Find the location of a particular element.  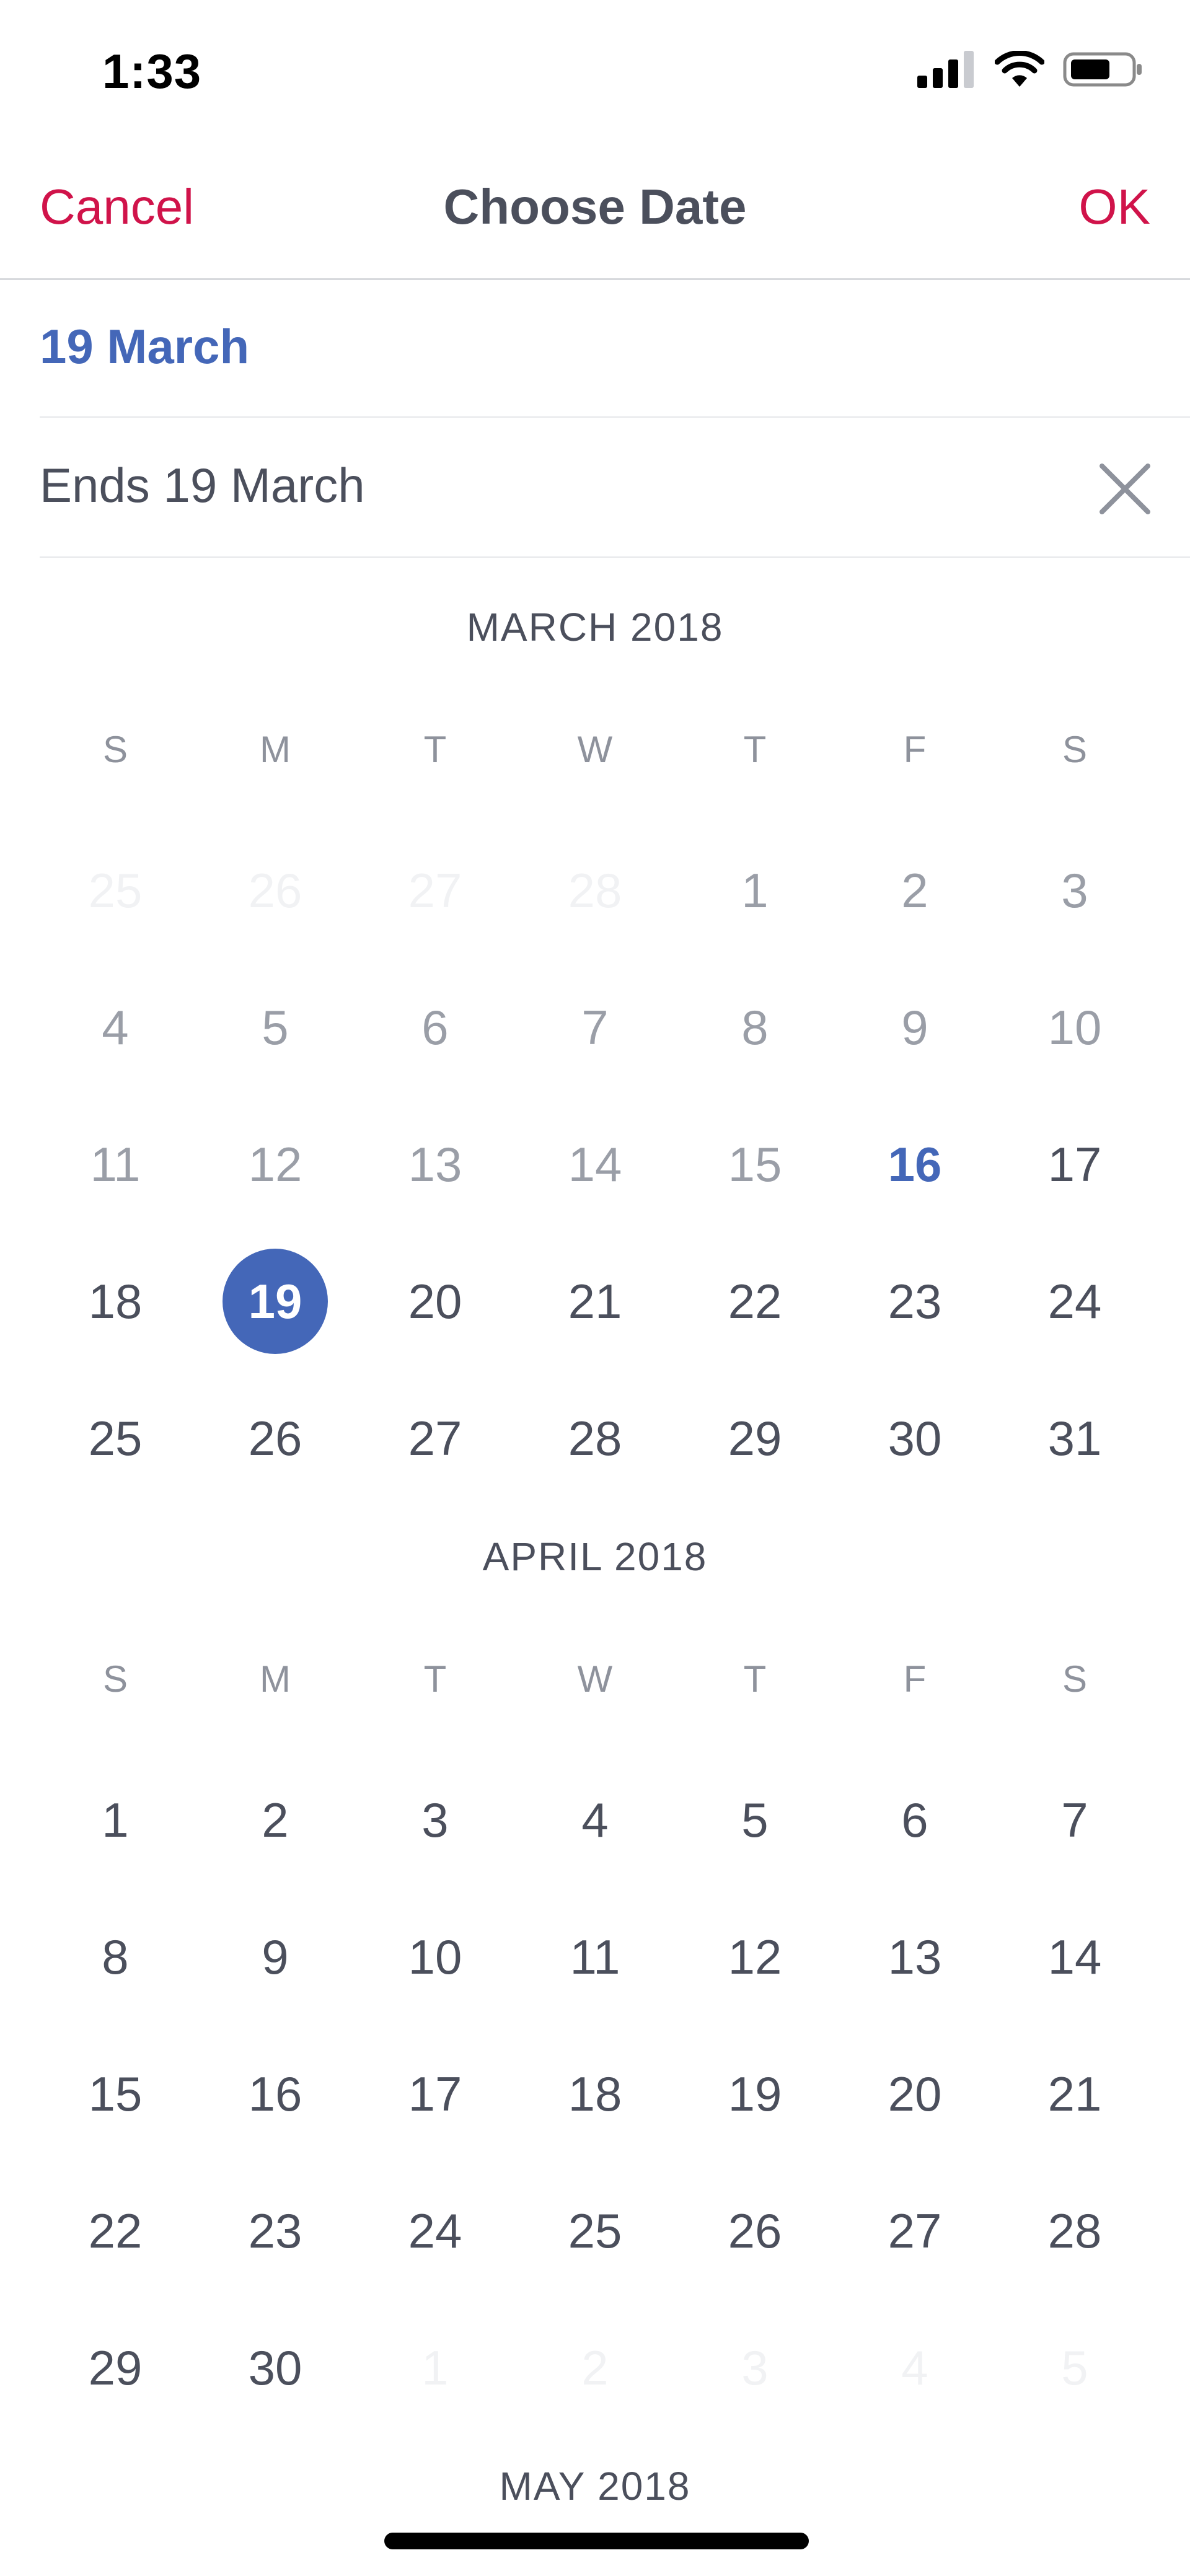

calendar-day: 31 is located at coordinates (1074, 1438).